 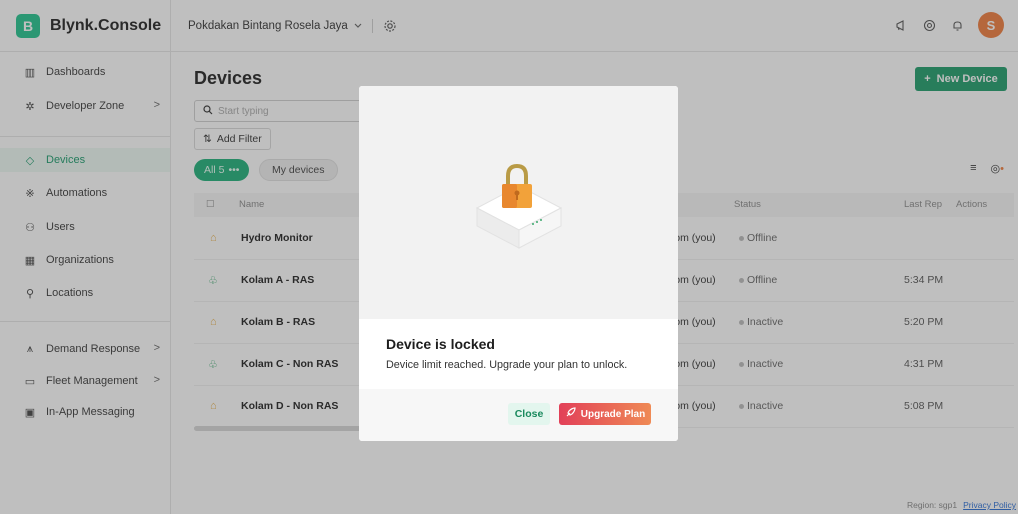 What do you see at coordinates (613, 414) in the screenshot?
I see `upgrade-plan-label: Upgrade Plan` at bounding box center [613, 414].